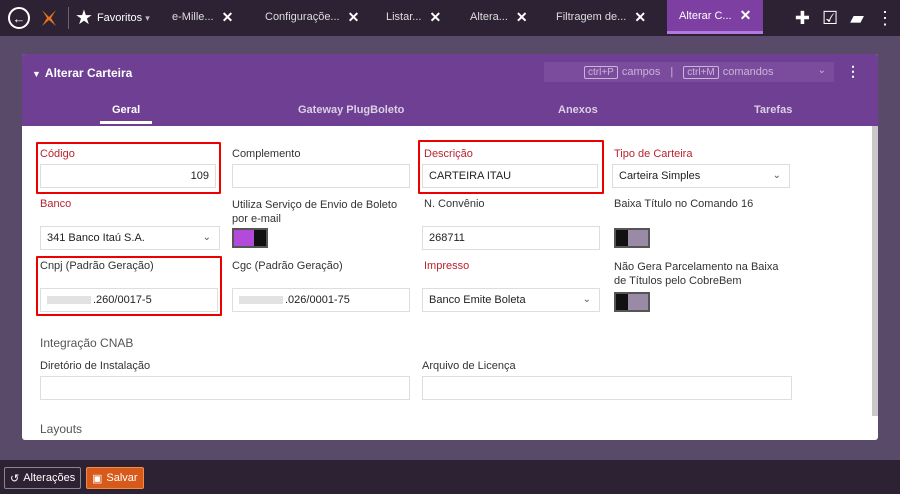 This screenshot has height=494, width=900. I want to click on impresso-select: Banco Emite Boleta ⌄, so click(511, 300).